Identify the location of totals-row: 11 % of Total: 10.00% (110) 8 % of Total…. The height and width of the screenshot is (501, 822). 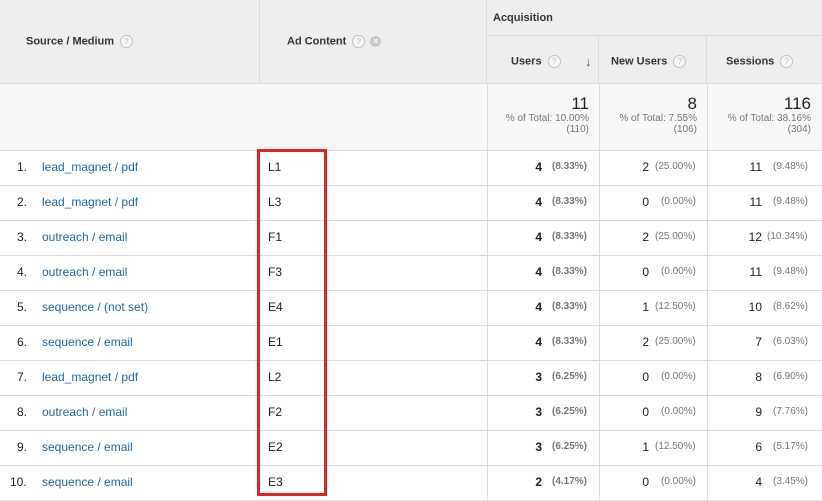
(411, 117).